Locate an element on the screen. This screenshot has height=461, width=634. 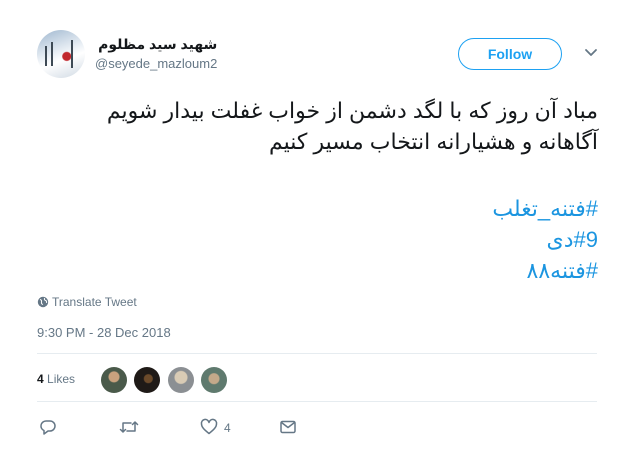
avatar is located at coordinates (61, 54).